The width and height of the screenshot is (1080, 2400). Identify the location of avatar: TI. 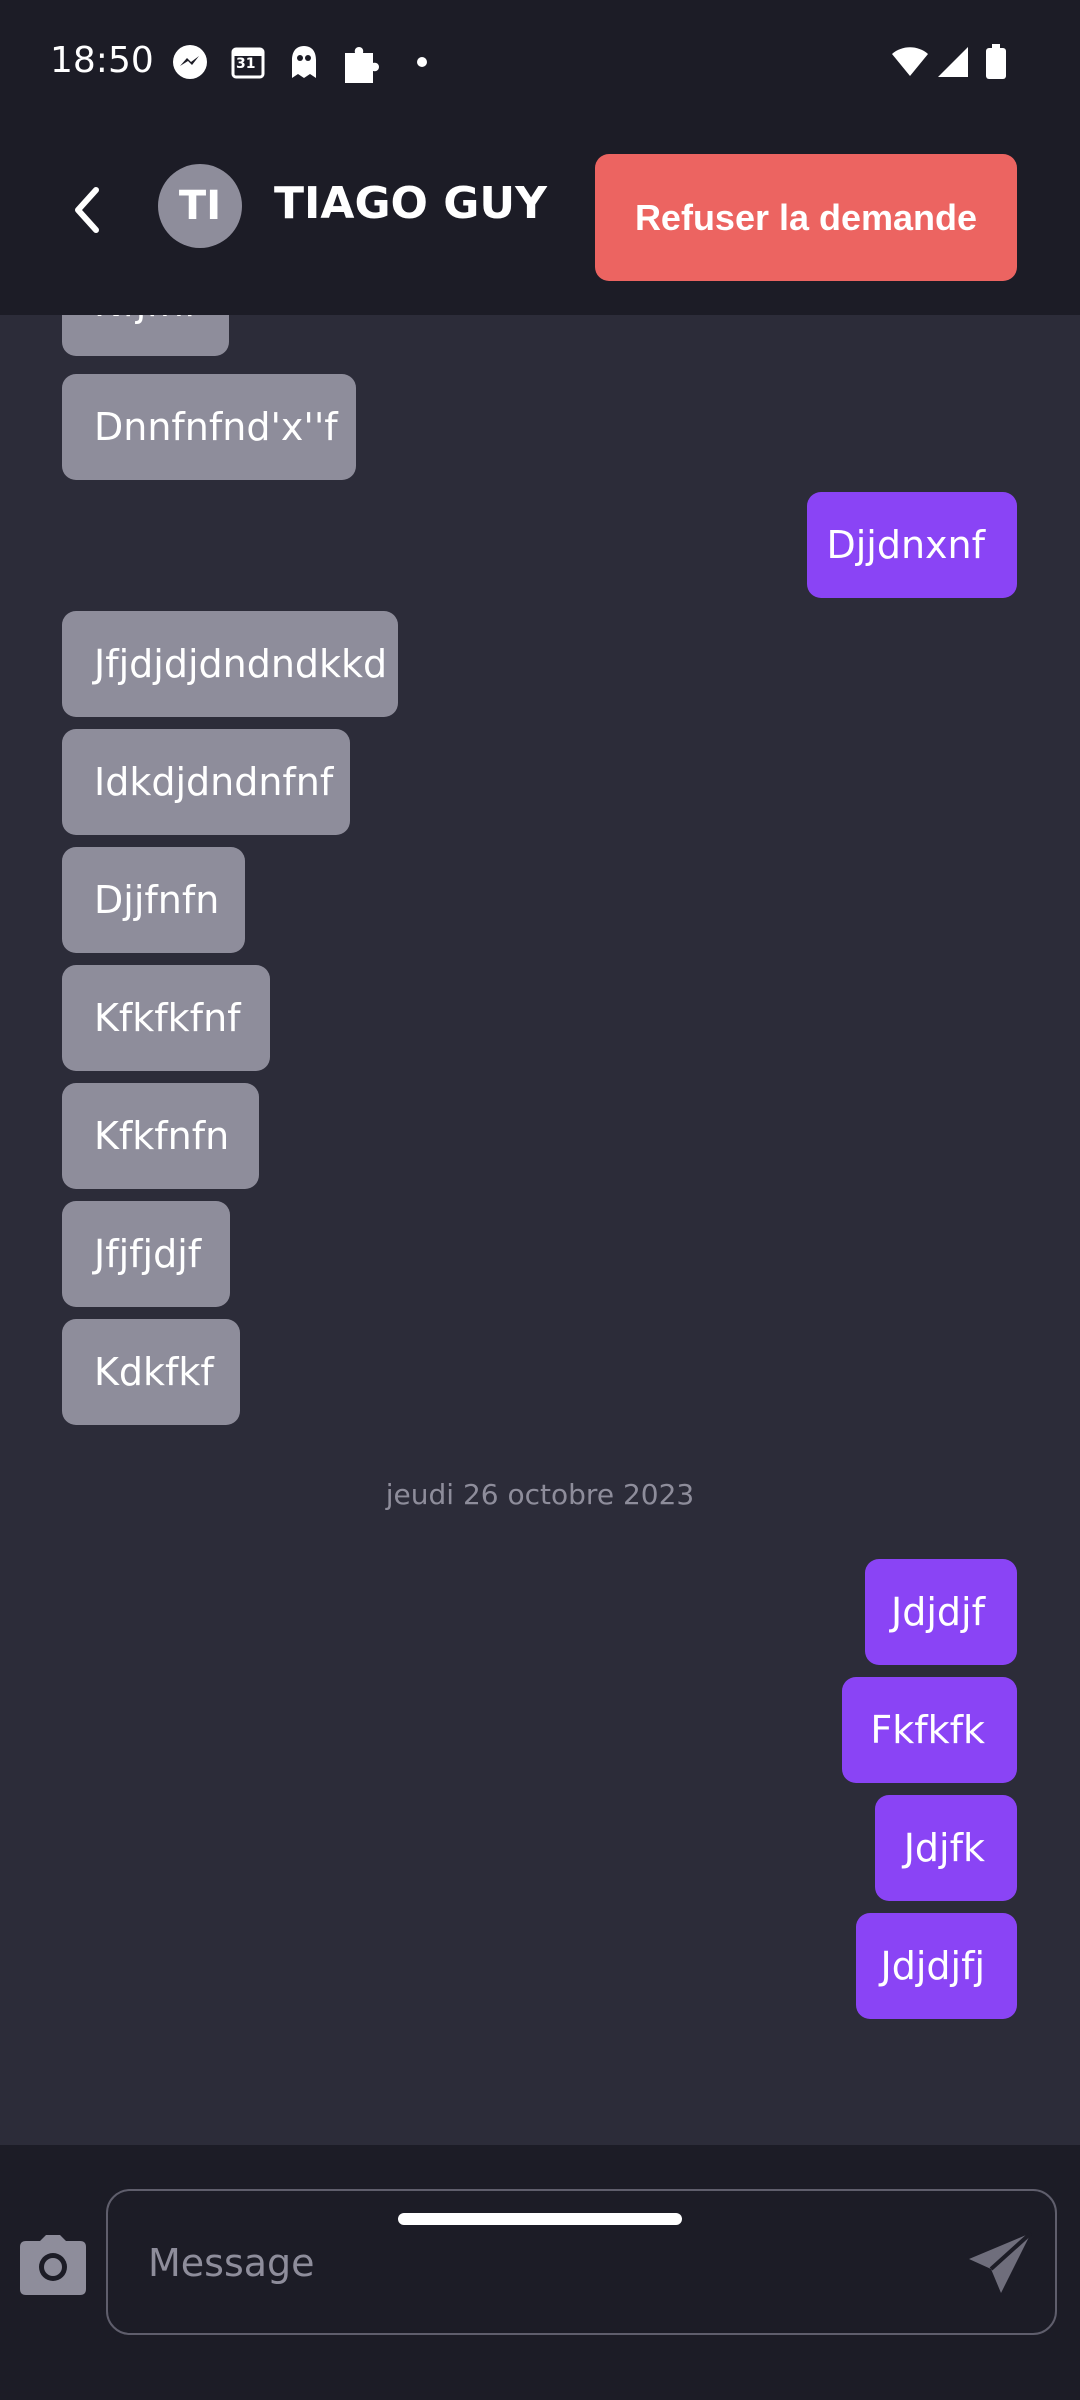
(200, 206).